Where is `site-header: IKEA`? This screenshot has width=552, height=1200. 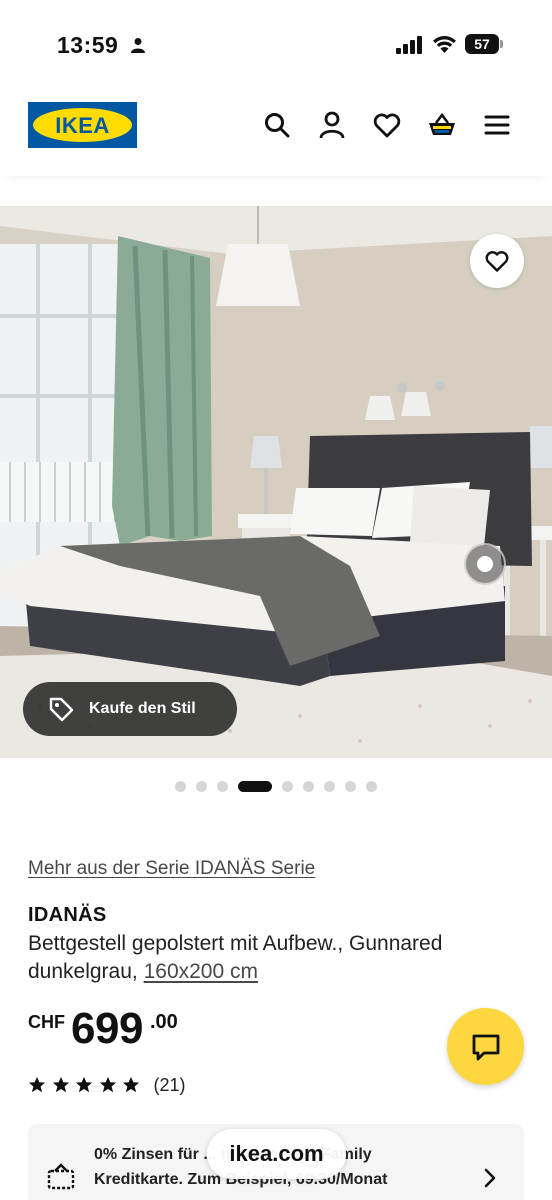 site-header: IKEA is located at coordinates (276, 133).